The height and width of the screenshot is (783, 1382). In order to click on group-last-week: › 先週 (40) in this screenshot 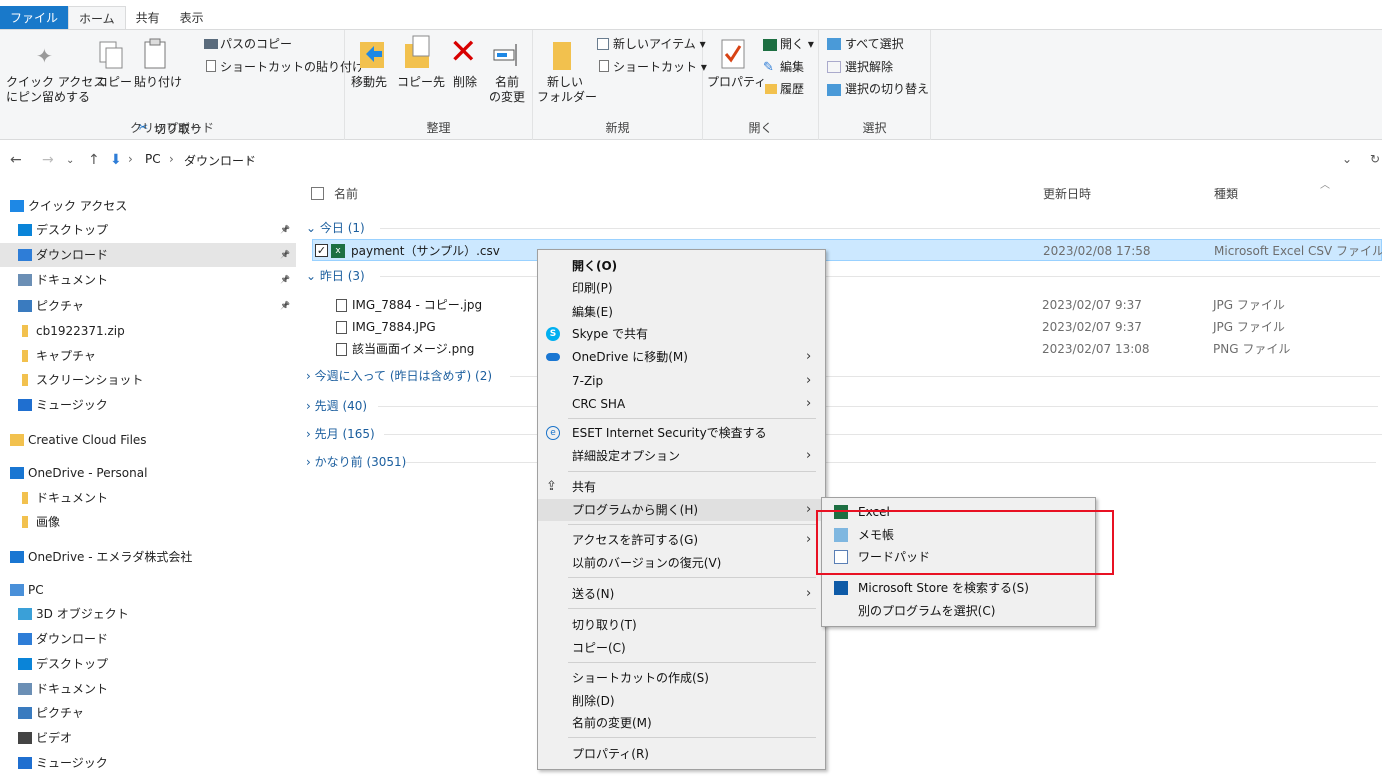, I will do `click(336, 406)`.